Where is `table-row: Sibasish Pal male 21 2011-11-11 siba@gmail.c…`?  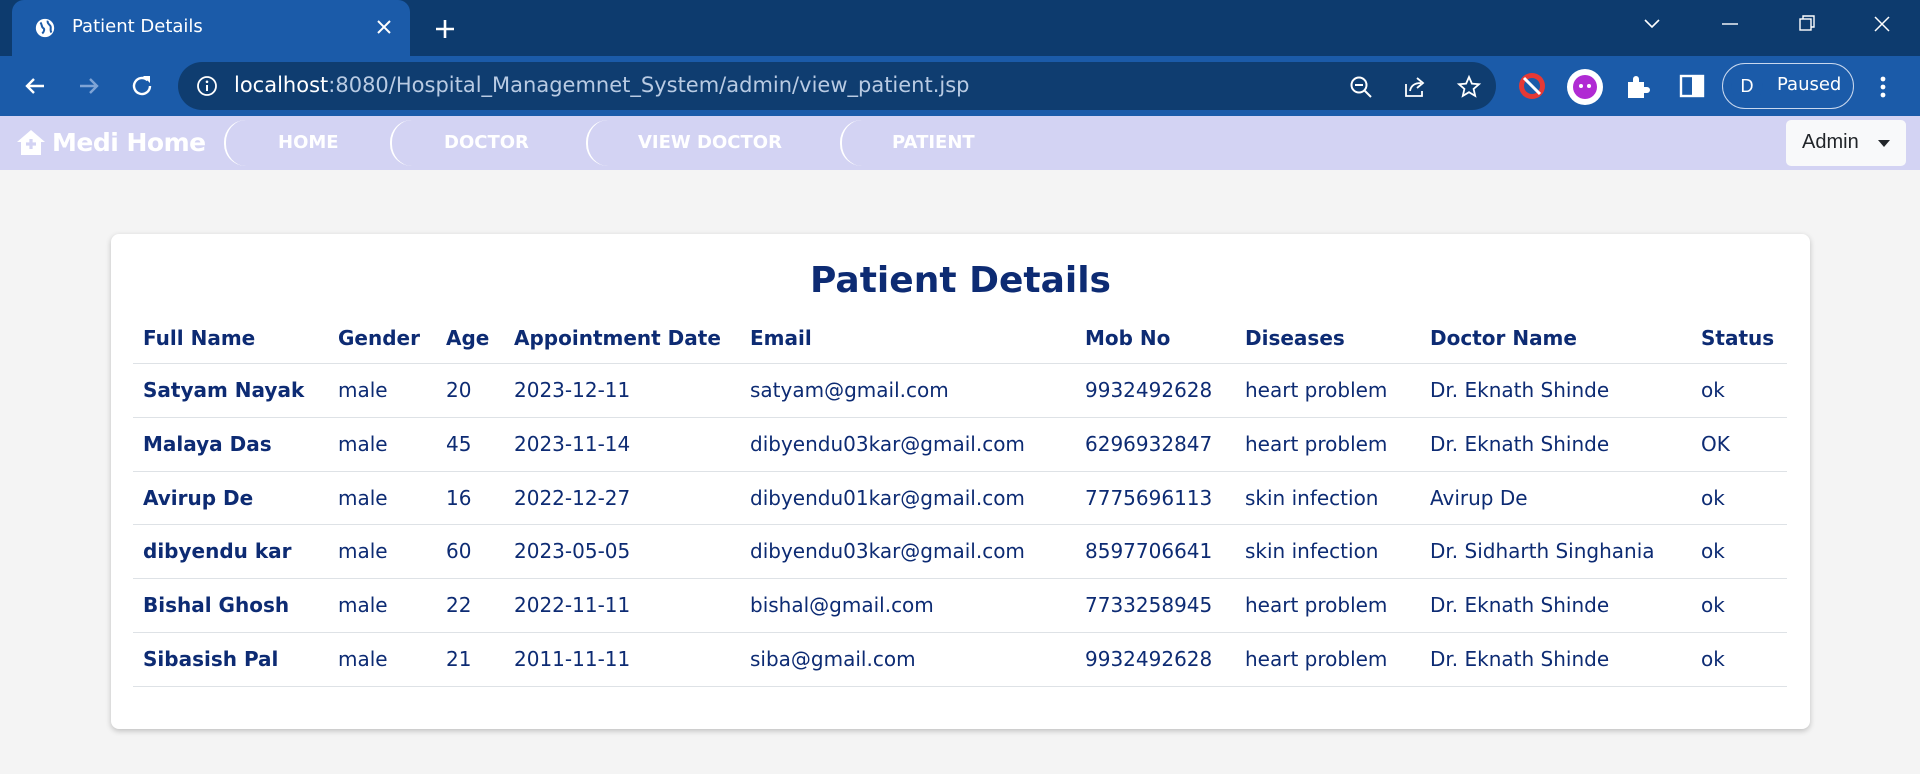
table-row: Sibasish Pal male 21 2011-11-11 siba@gmail.c… is located at coordinates (960, 659).